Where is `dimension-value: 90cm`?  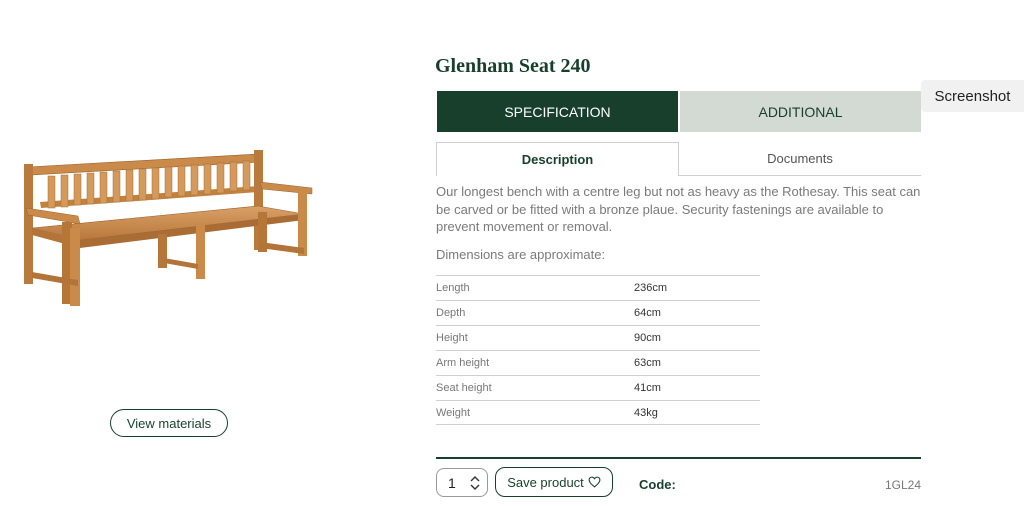 dimension-value: 90cm is located at coordinates (647, 338).